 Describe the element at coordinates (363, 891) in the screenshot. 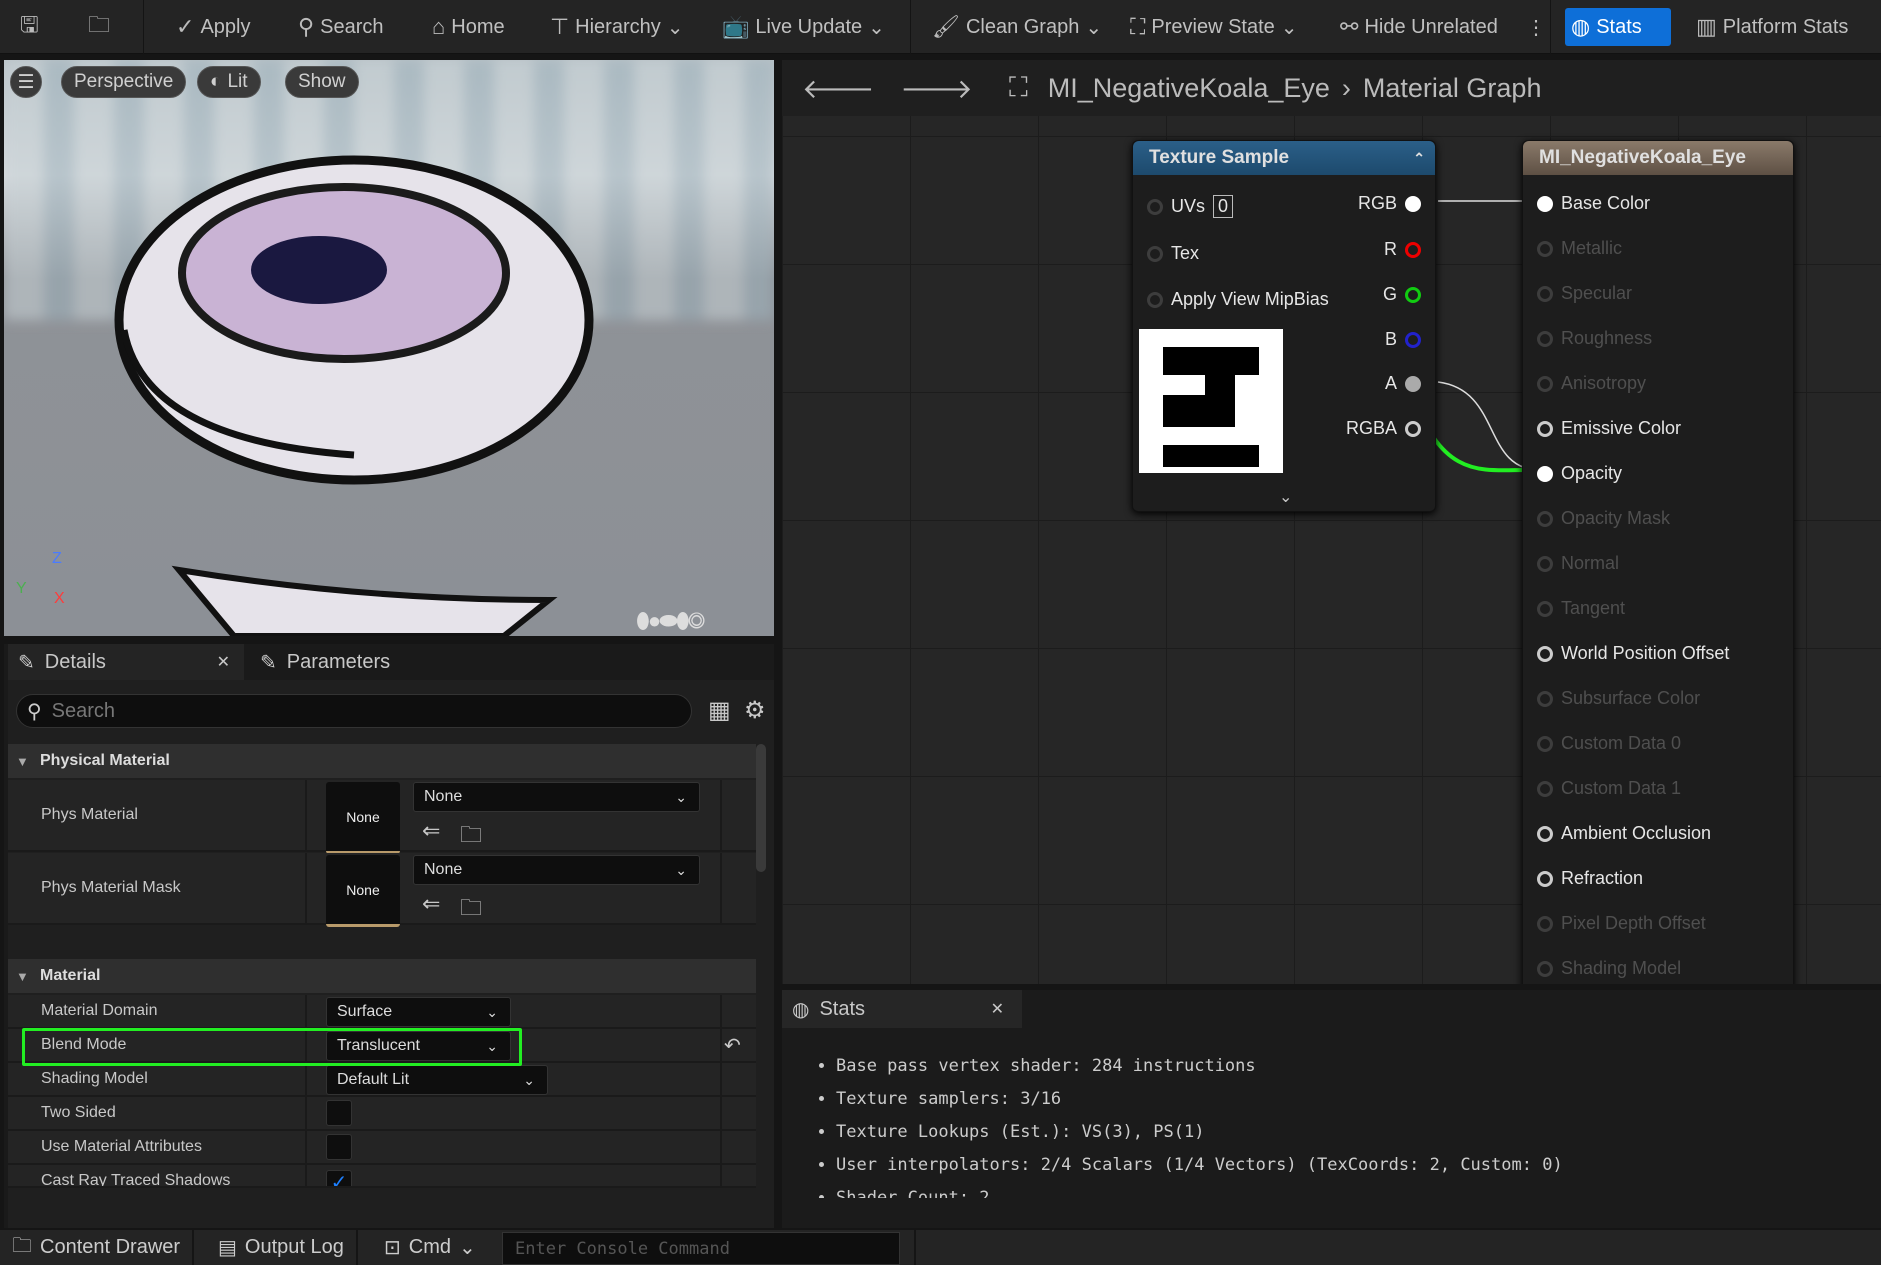

I see `phys-material-mask-thumbnail: None` at that location.